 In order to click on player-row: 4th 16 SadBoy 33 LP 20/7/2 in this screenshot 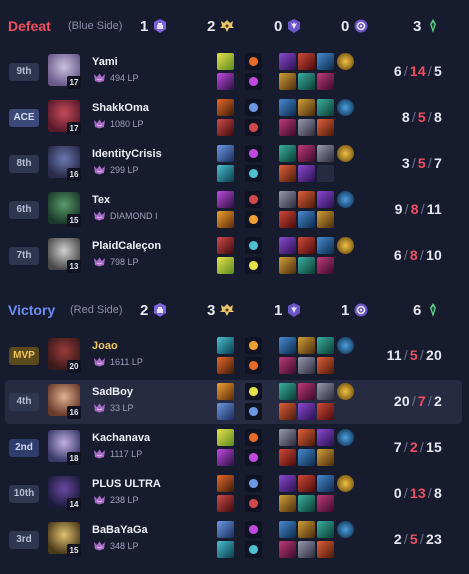, I will do `click(233, 402)`.